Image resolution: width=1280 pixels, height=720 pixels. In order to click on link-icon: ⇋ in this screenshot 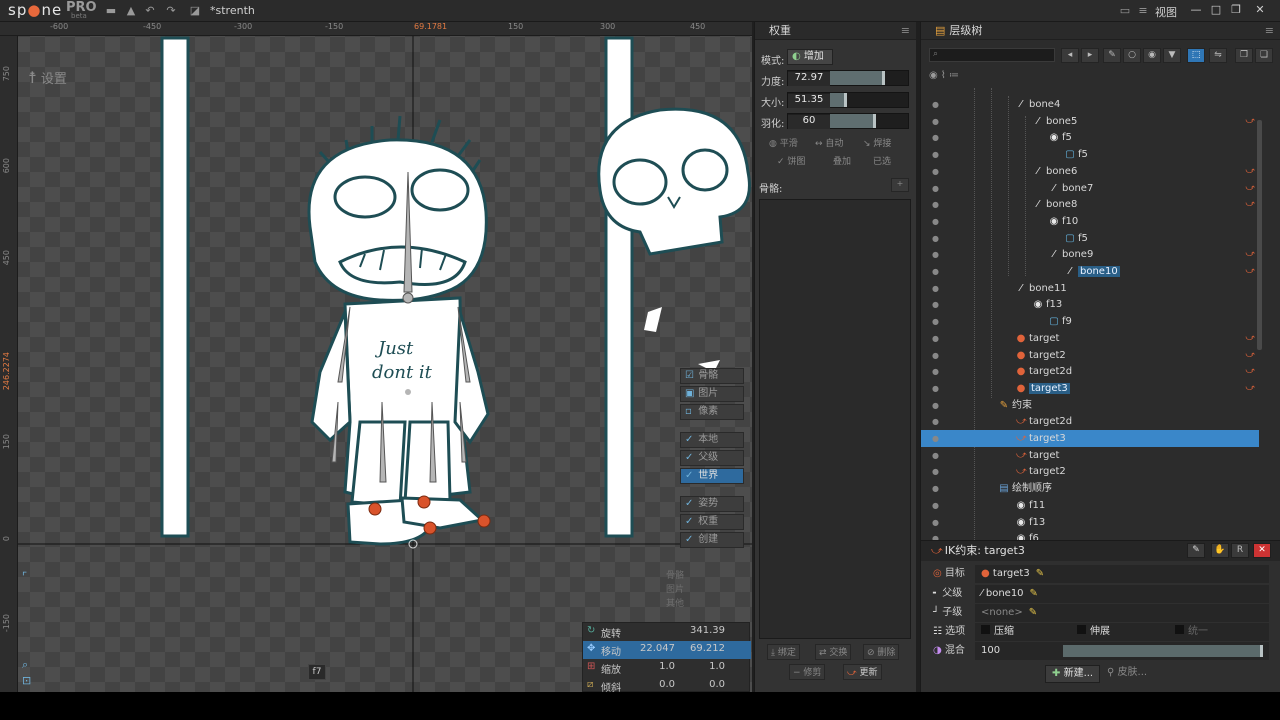, I will do `click(1218, 55)`.